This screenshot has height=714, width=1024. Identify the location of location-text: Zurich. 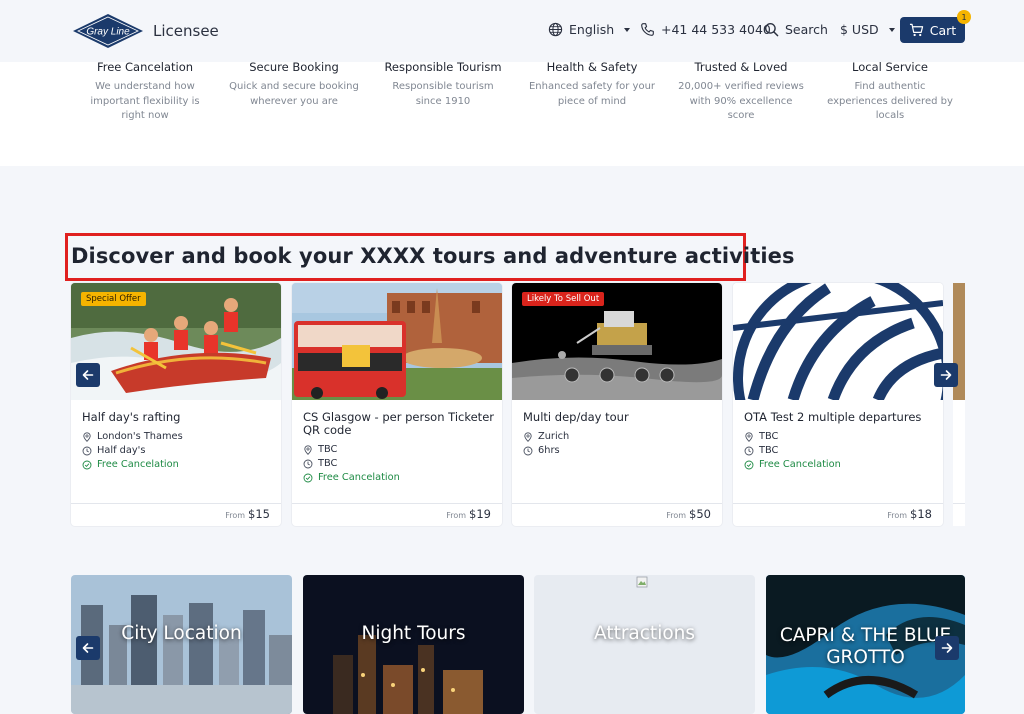
(554, 436).